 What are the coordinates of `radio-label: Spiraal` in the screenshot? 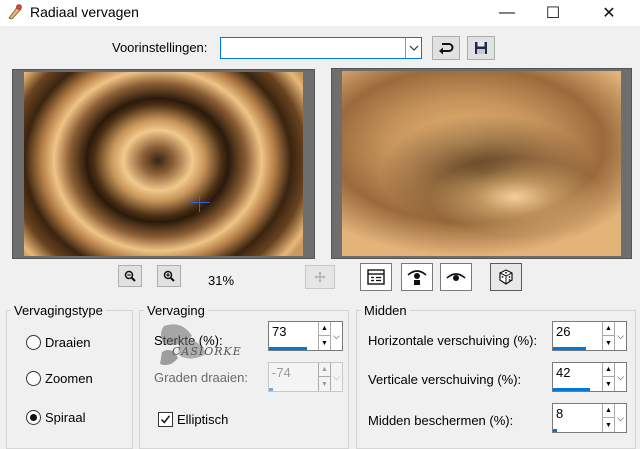 It's located at (65, 417).